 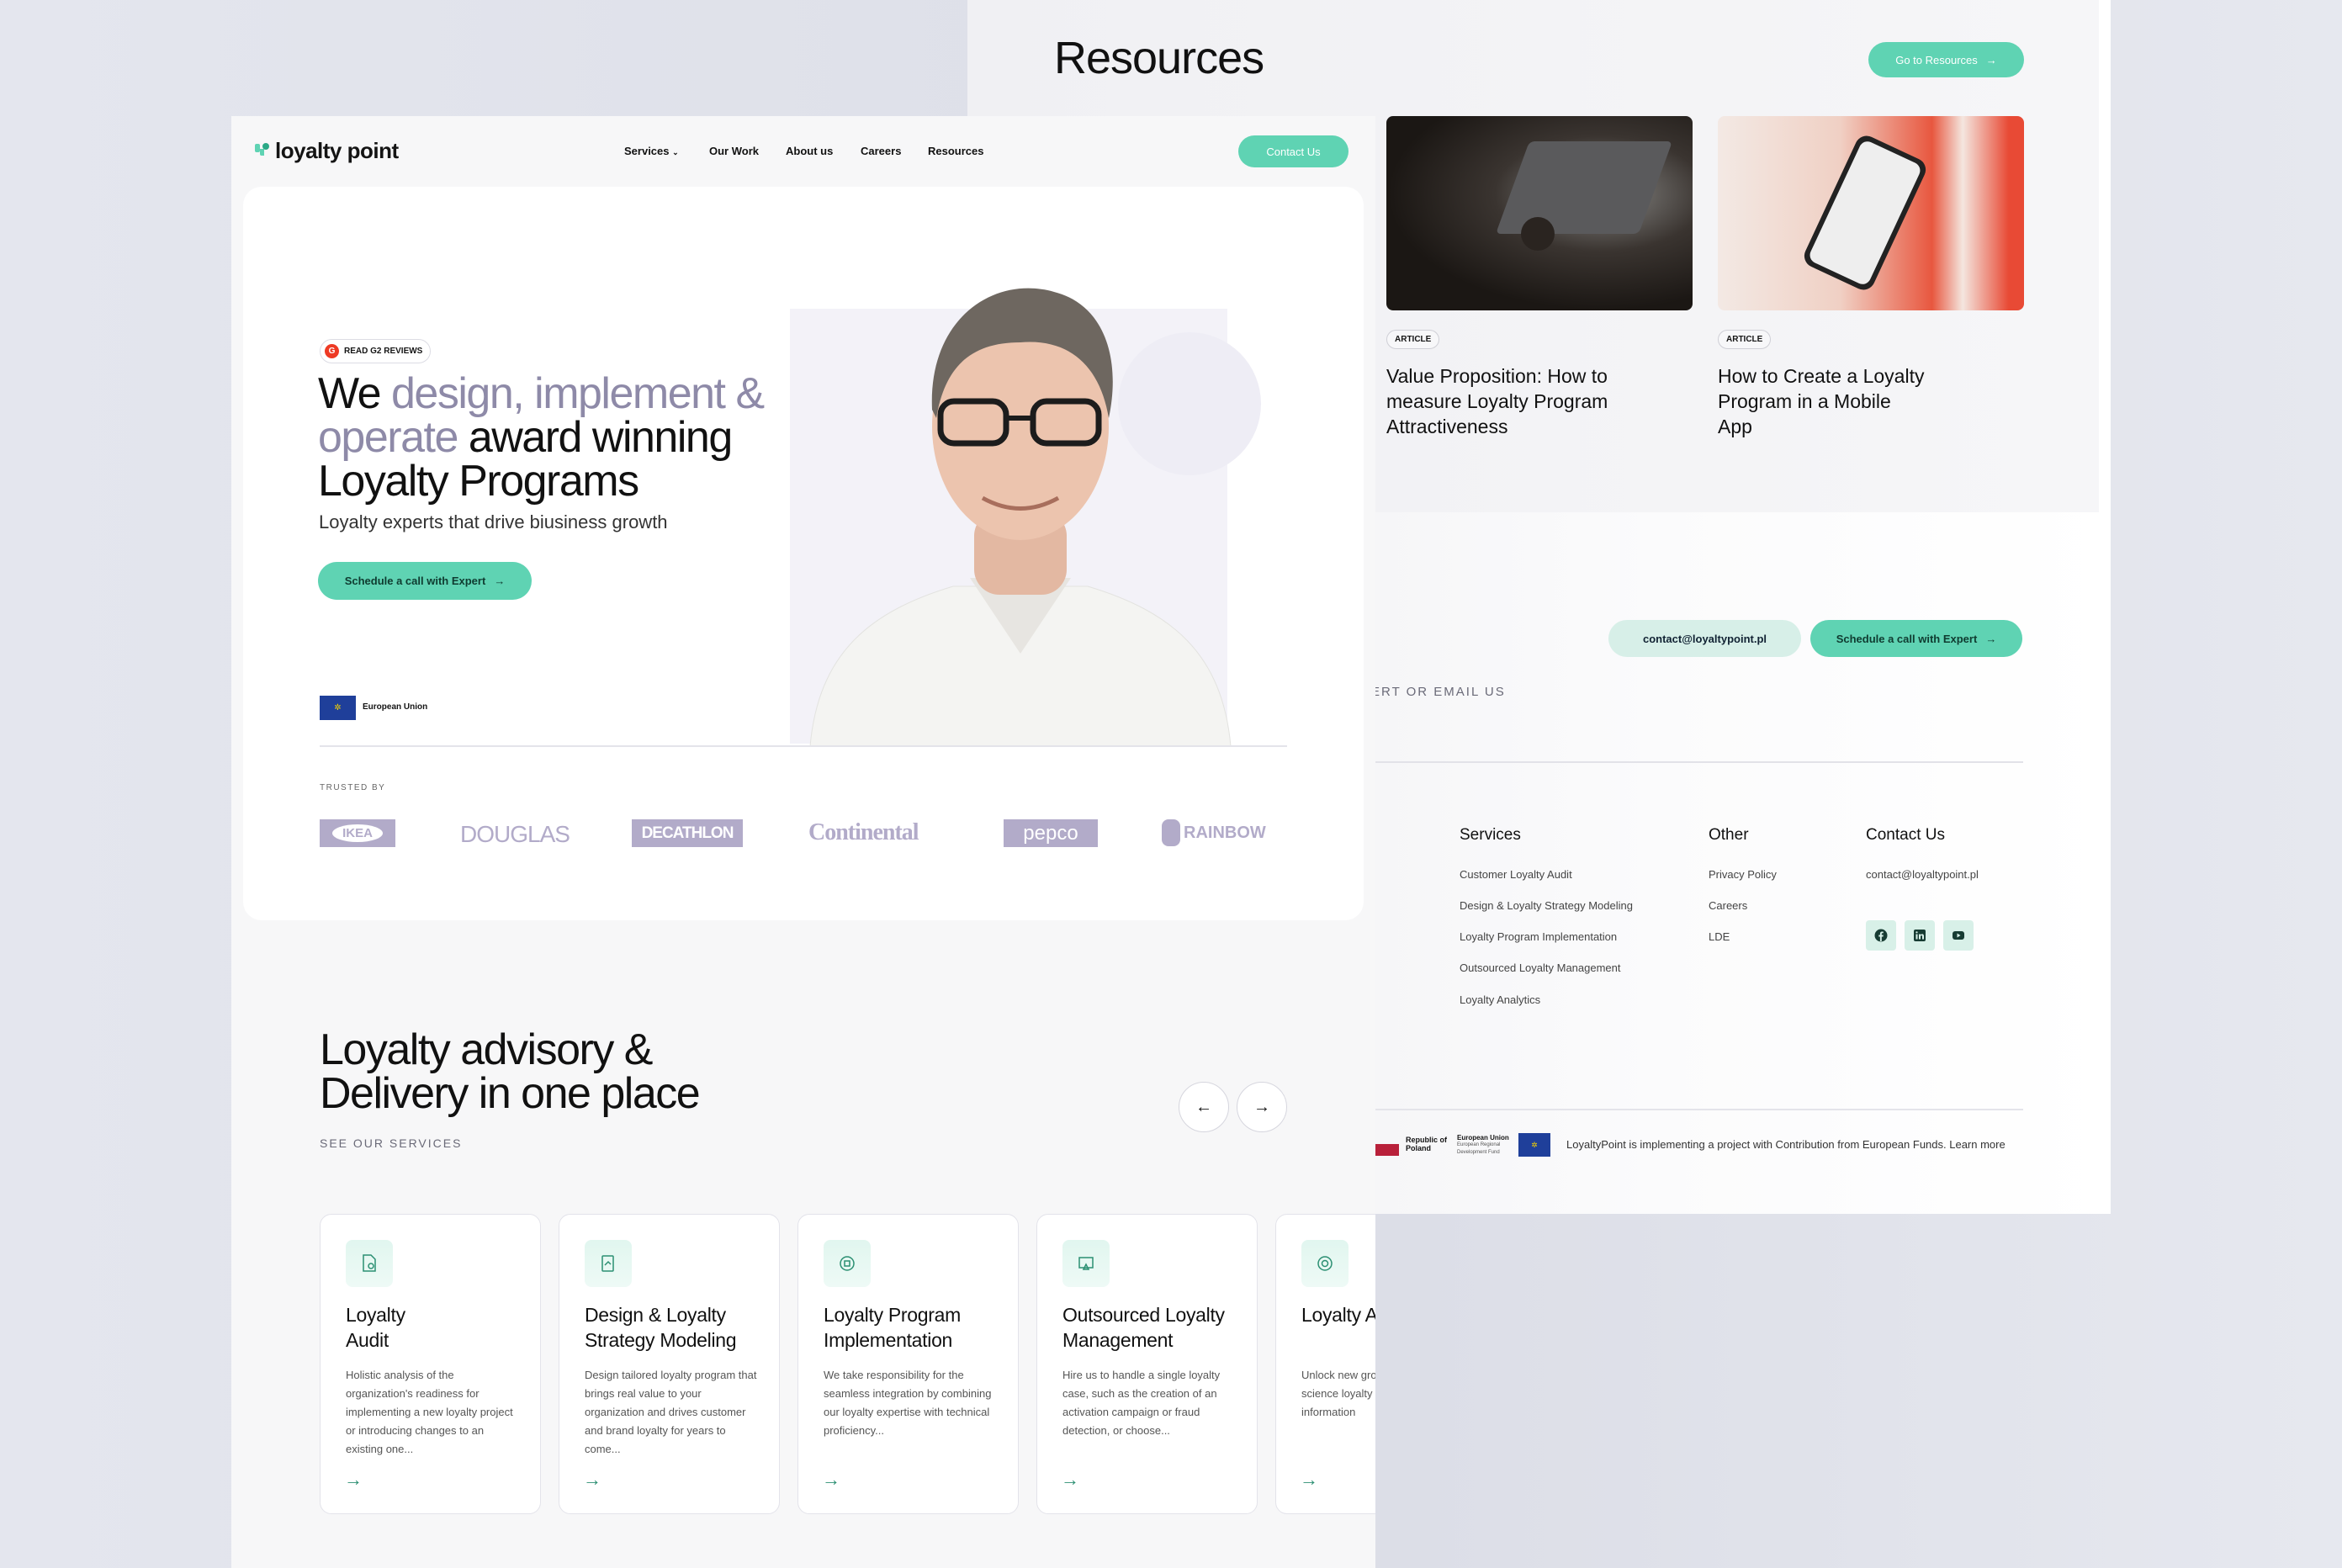 What do you see at coordinates (376, 351) in the screenshot?
I see `g2-reviews-badge: G READ G2 REVIEWS` at bounding box center [376, 351].